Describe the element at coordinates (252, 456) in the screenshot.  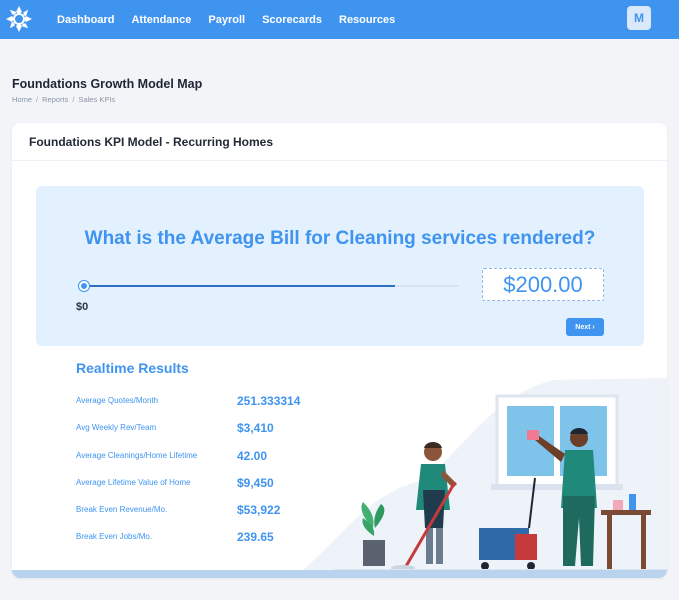
I see `result-value-cleanings: 42.00` at that location.